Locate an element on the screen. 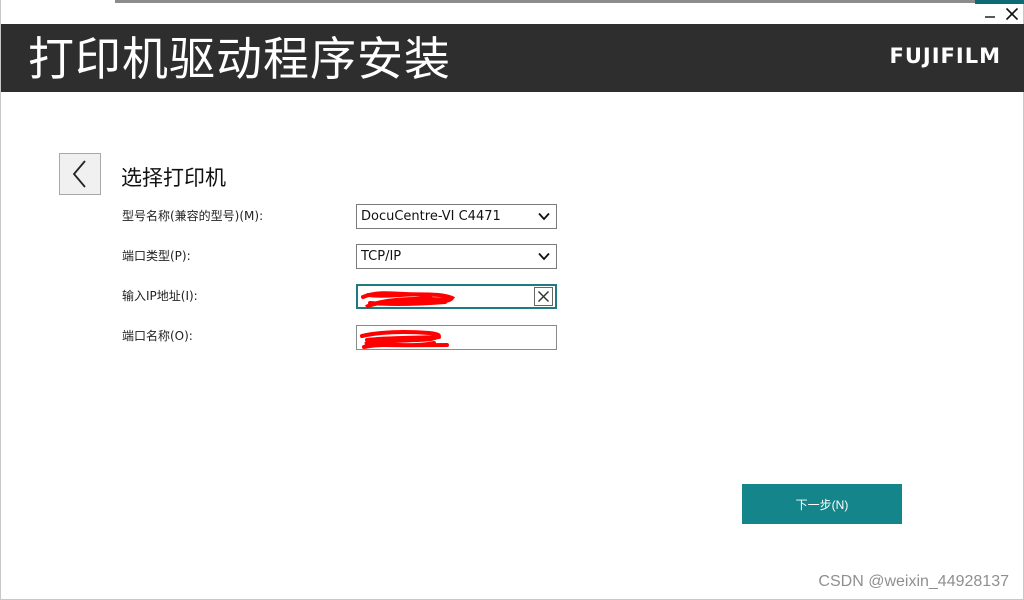 Image resolution: width=1024 pixels, height=600 pixels. clear-input-button is located at coordinates (543, 296).